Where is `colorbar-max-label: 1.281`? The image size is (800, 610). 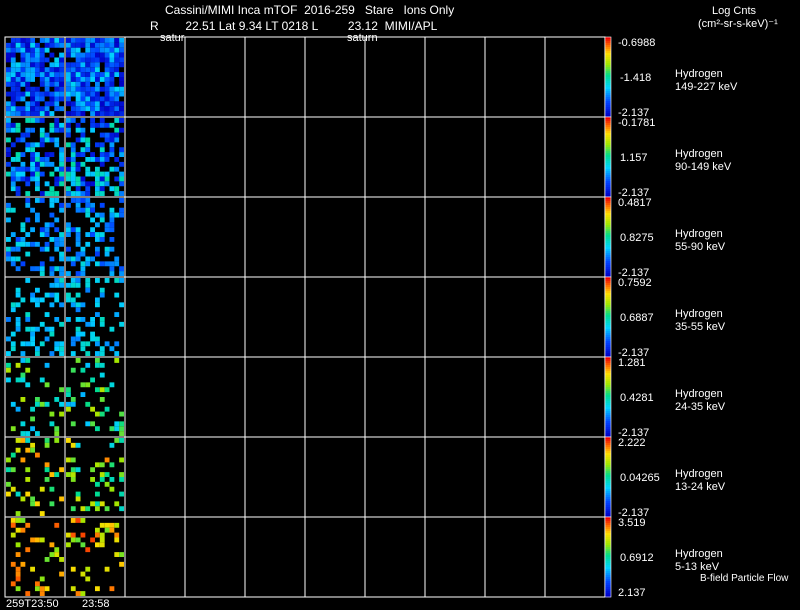 colorbar-max-label: 1.281 is located at coordinates (632, 363).